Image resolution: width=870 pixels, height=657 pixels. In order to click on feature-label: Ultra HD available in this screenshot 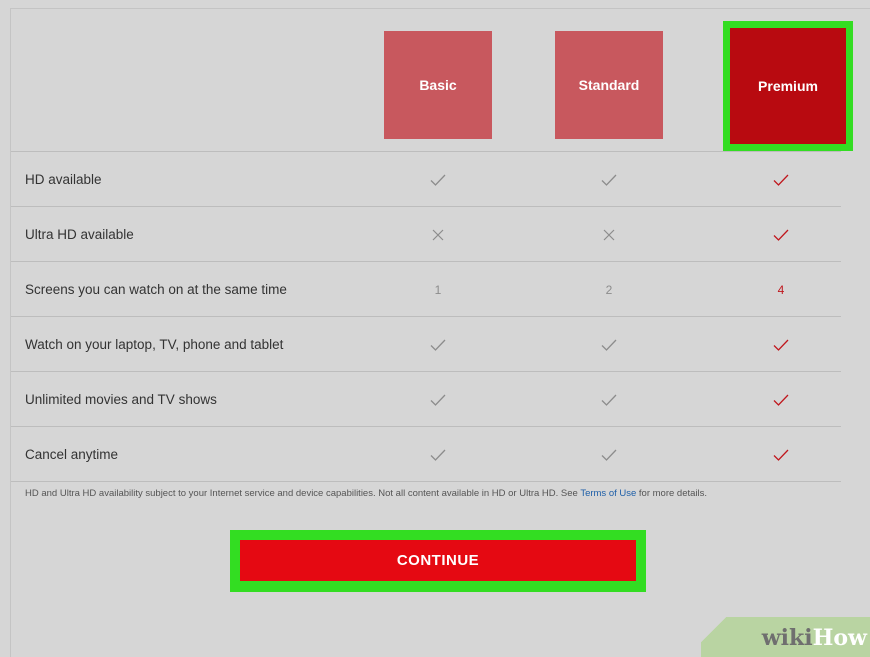, I will do `click(79, 234)`.